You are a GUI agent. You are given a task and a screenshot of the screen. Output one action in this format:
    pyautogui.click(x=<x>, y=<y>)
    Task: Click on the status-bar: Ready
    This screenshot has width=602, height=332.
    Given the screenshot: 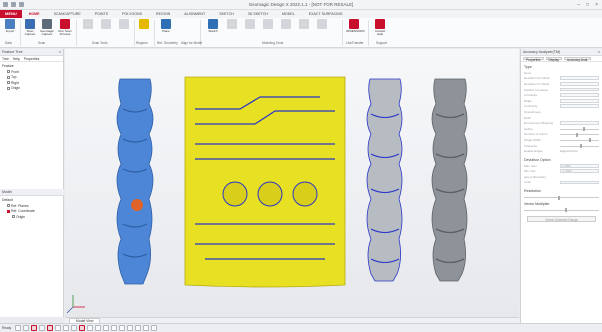 What is the action you would take?
    pyautogui.click(x=301, y=327)
    